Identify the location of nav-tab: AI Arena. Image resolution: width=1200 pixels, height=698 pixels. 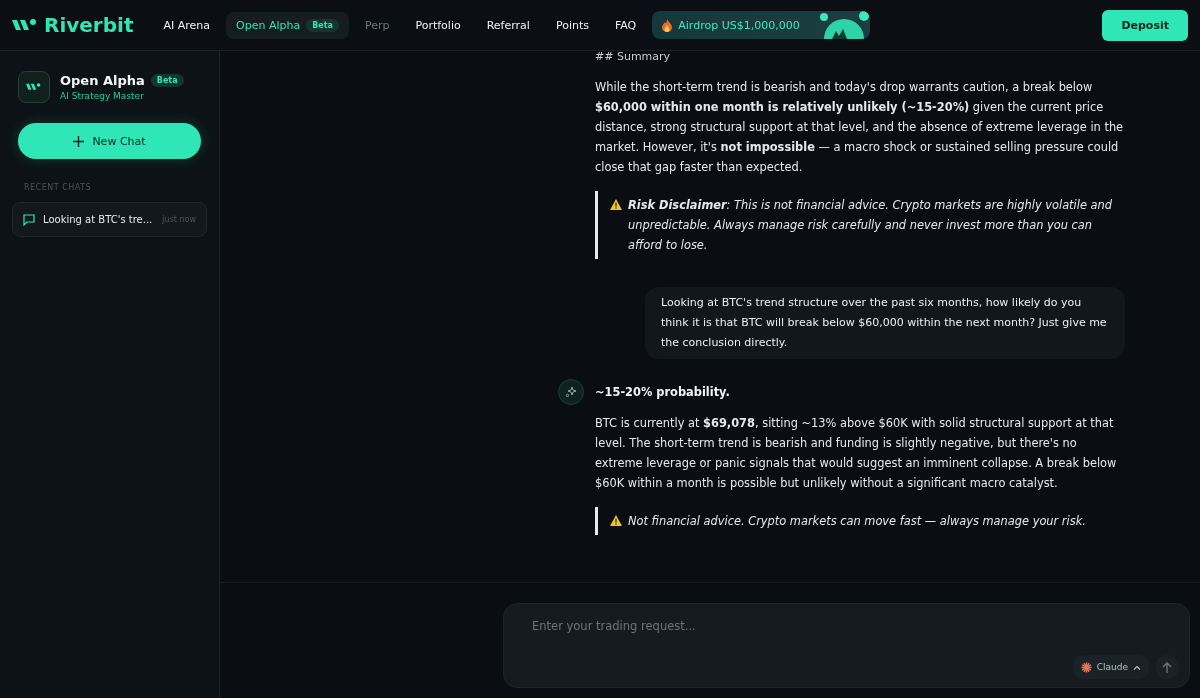
(186, 25).